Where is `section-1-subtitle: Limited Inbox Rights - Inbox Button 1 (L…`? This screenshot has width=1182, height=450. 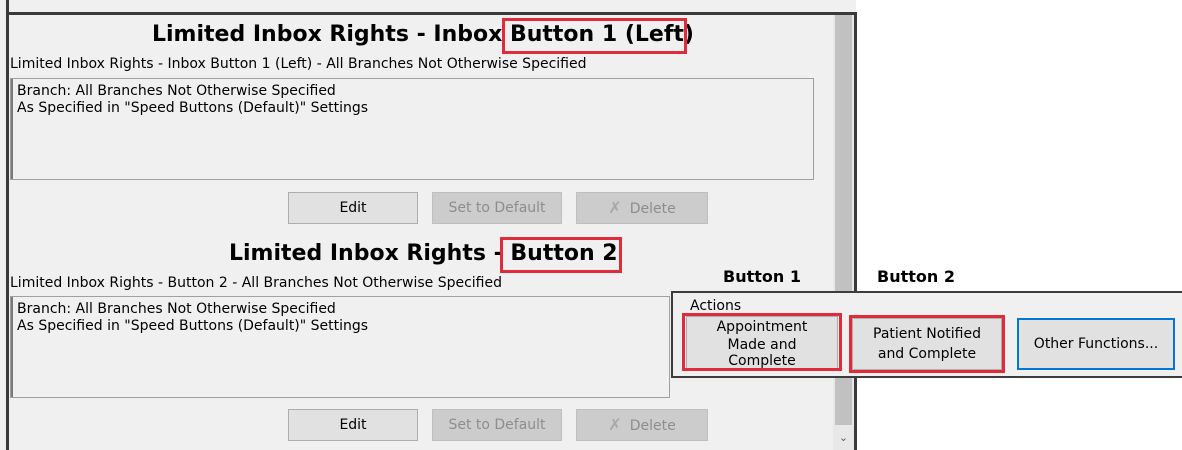 section-1-subtitle: Limited Inbox Rights - Inbox Button 1 (L… is located at coordinates (298, 64).